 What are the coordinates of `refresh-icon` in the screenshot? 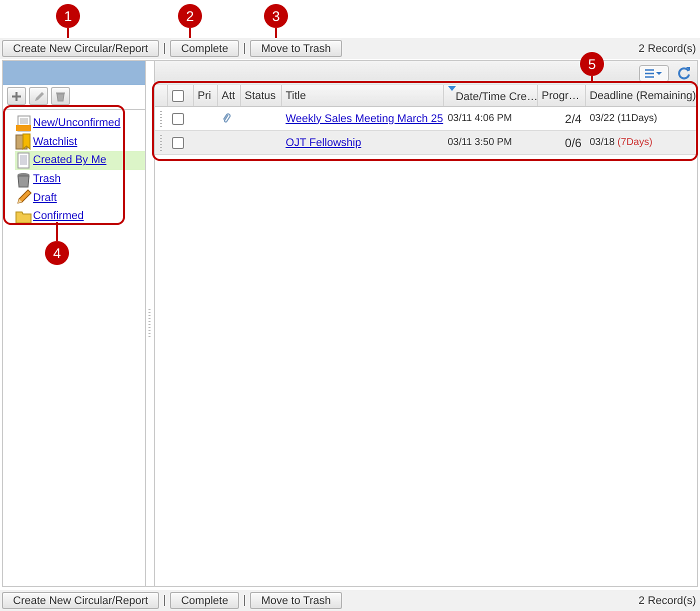 It's located at (684, 73).